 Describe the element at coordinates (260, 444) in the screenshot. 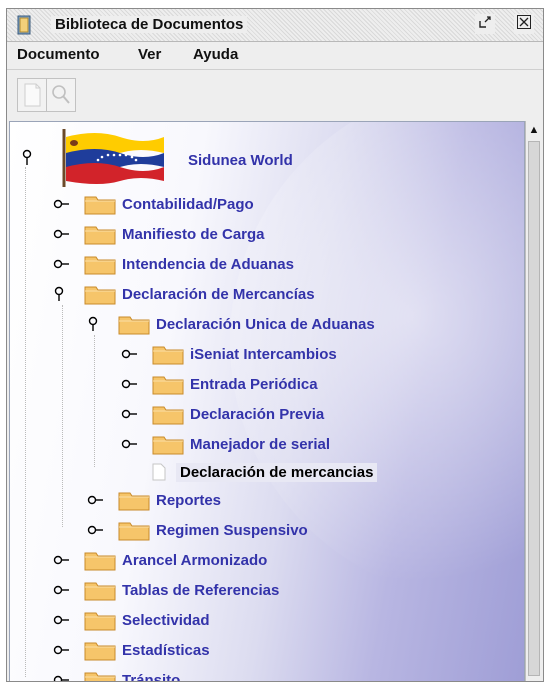

I see `tree-node-label: Manejador de serial` at that location.